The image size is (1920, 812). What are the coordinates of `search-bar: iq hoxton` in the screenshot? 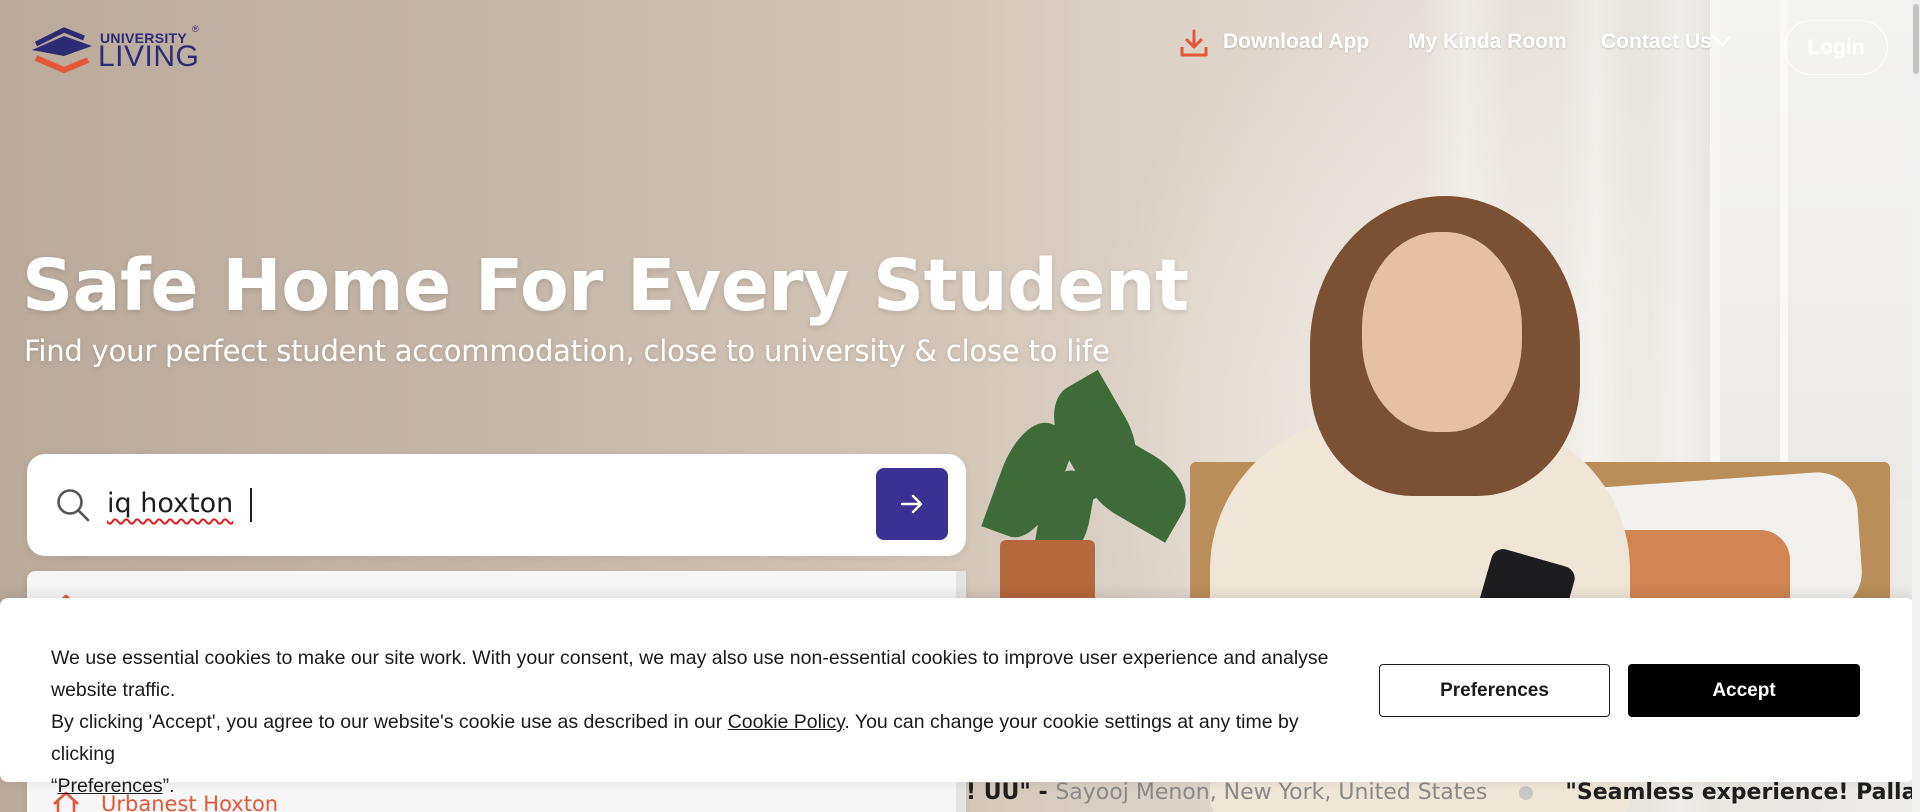 It's located at (496, 505).